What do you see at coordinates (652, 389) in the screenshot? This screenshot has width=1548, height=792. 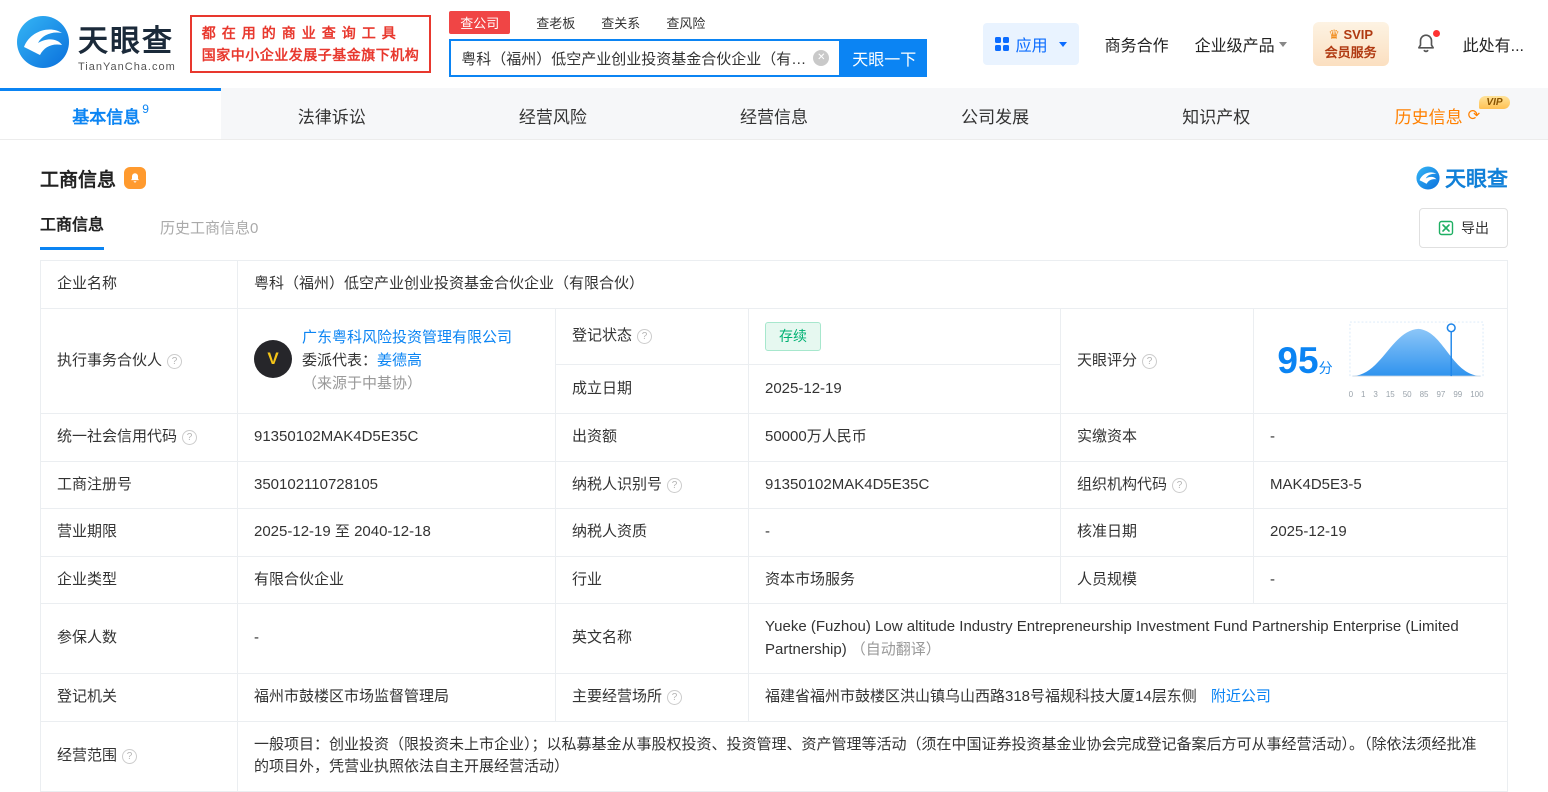 I see `field-label: 成立日期` at bounding box center [652, 389].